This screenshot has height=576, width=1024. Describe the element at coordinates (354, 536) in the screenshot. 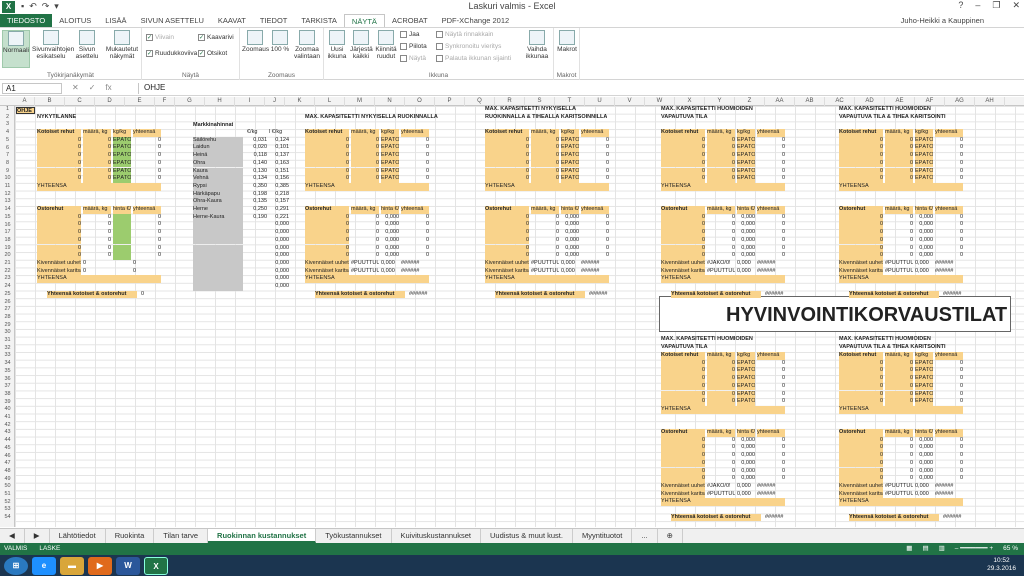

I see `sheet-tab-tyokustannukset: Työkustannukset` at that location.